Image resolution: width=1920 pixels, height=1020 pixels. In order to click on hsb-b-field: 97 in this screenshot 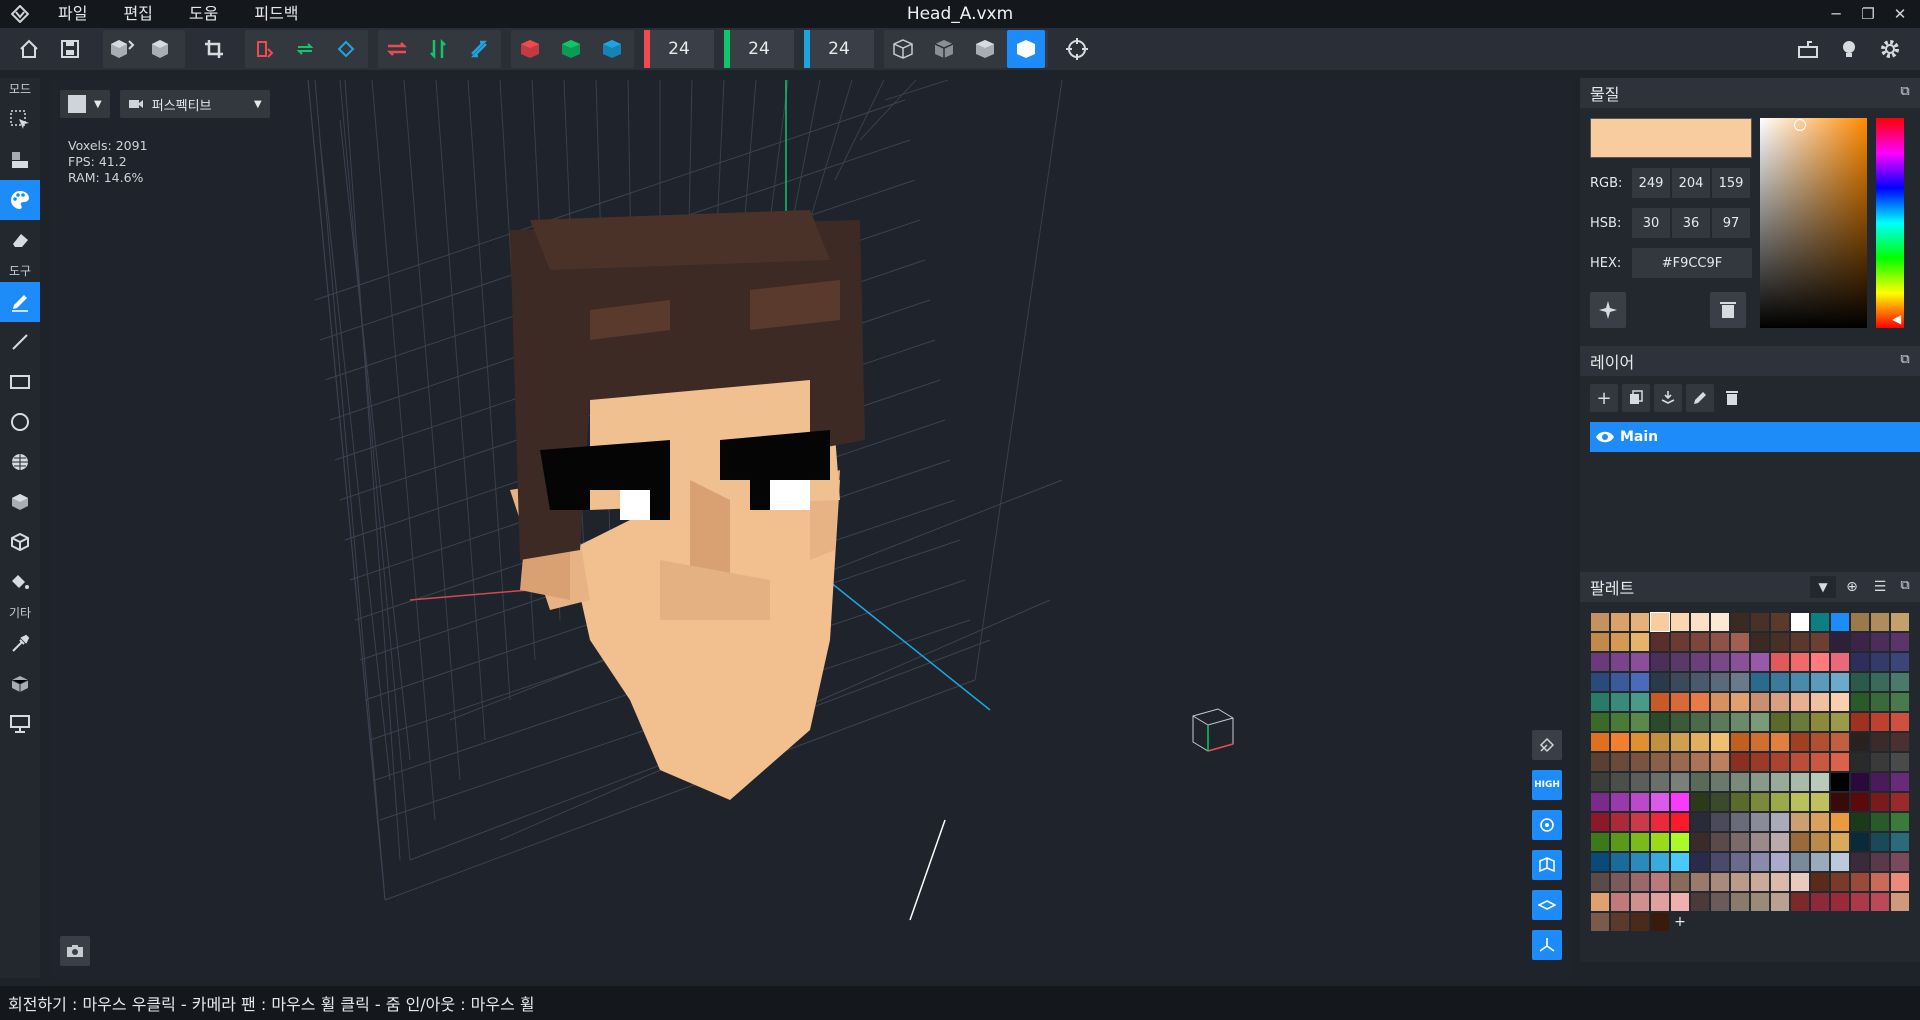, I will do `click(1731, 223)`.